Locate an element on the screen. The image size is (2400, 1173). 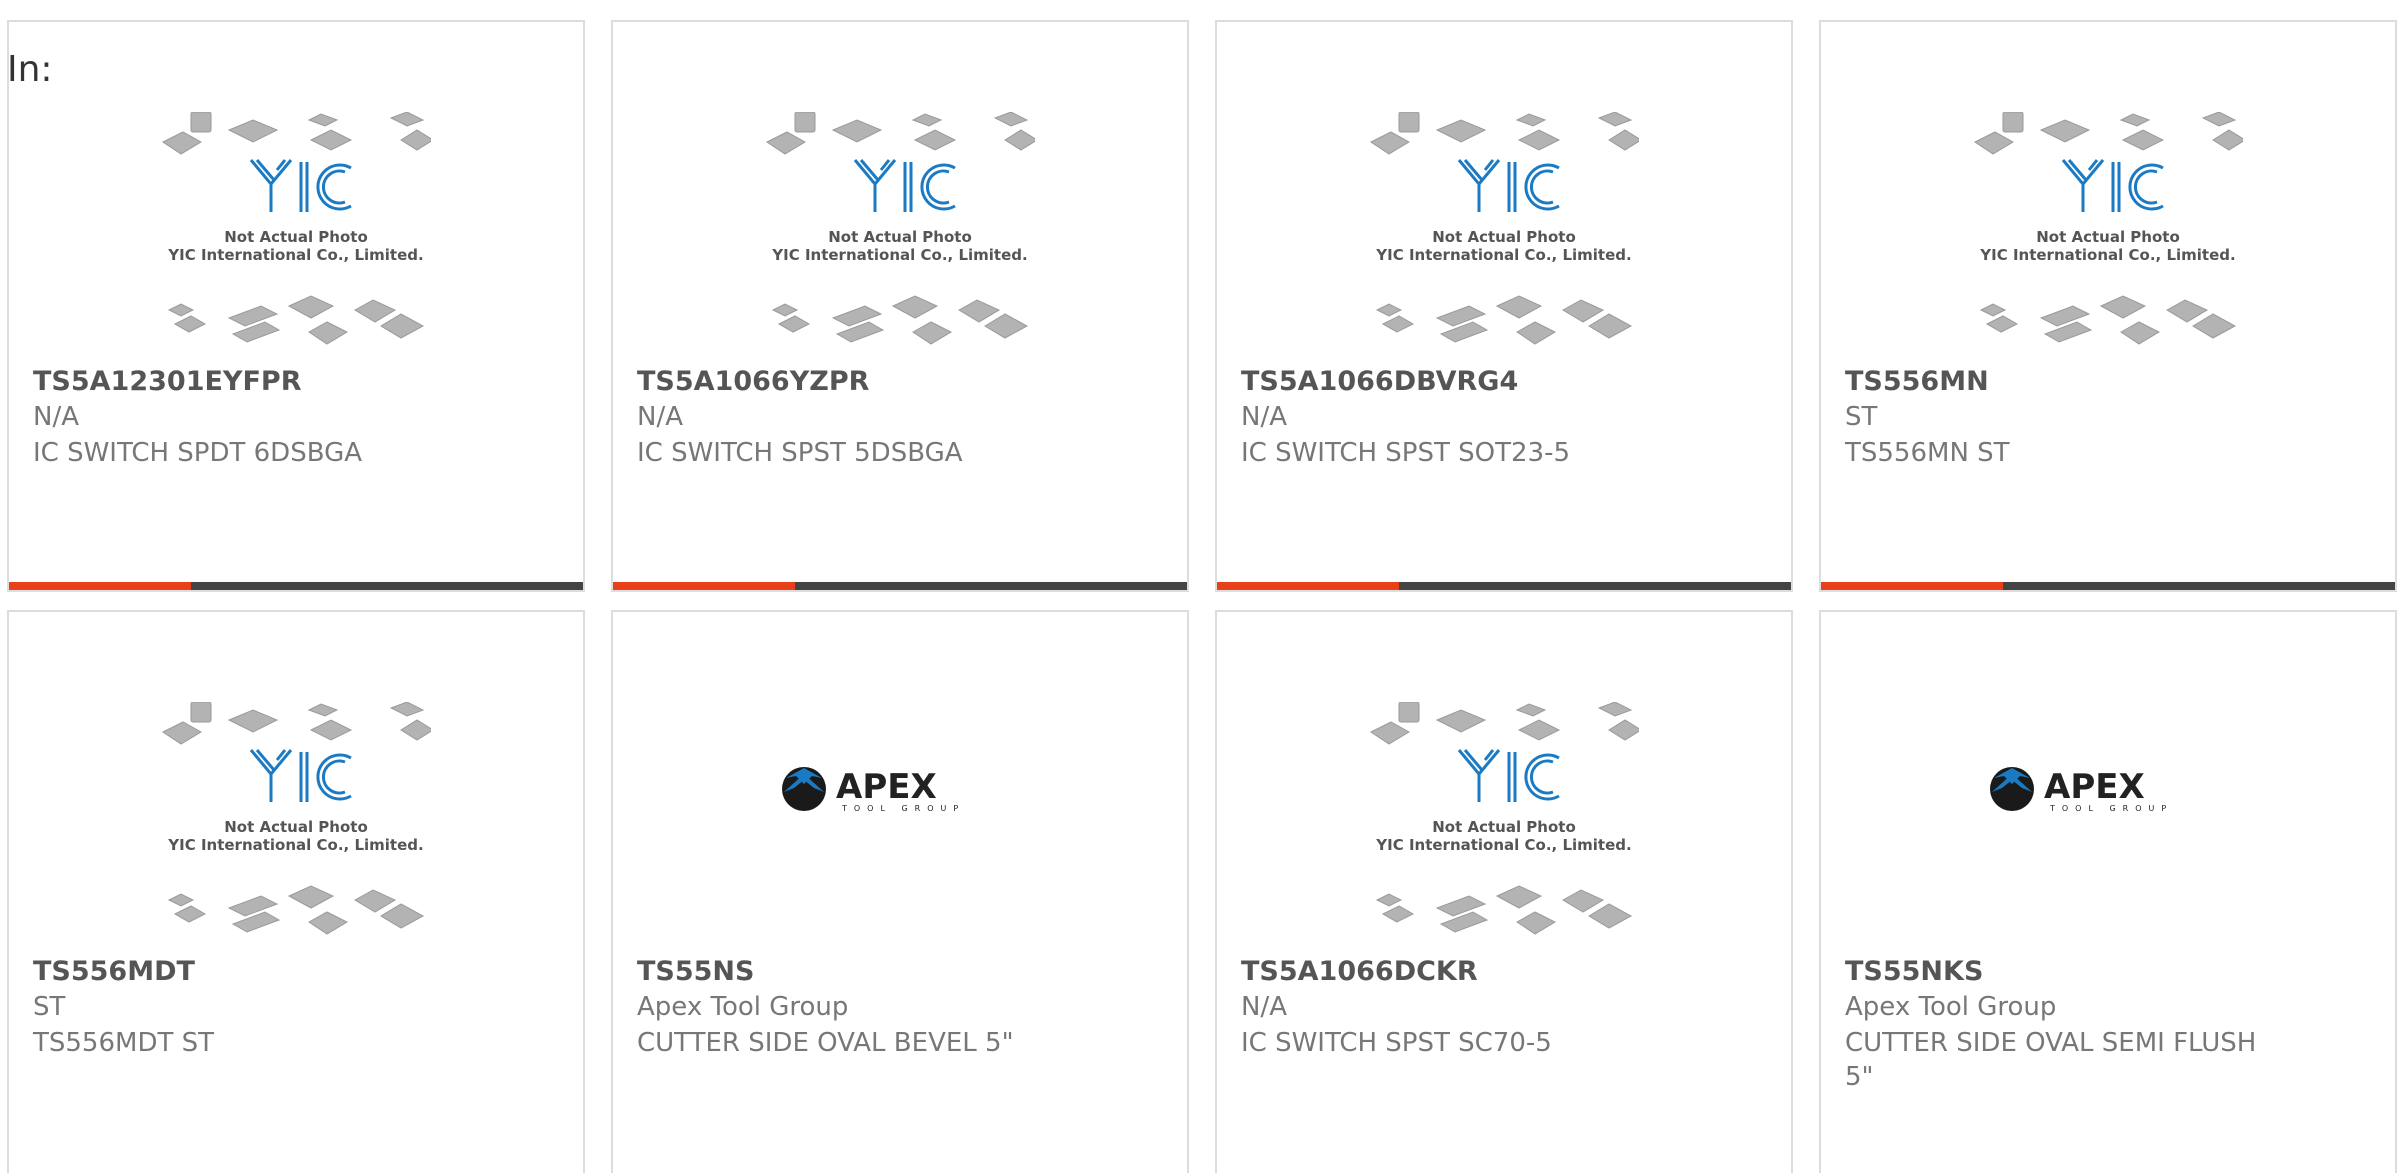
product-description: IC SWITCH SPST SC70-5 is located at coordinates (1396, 1043).